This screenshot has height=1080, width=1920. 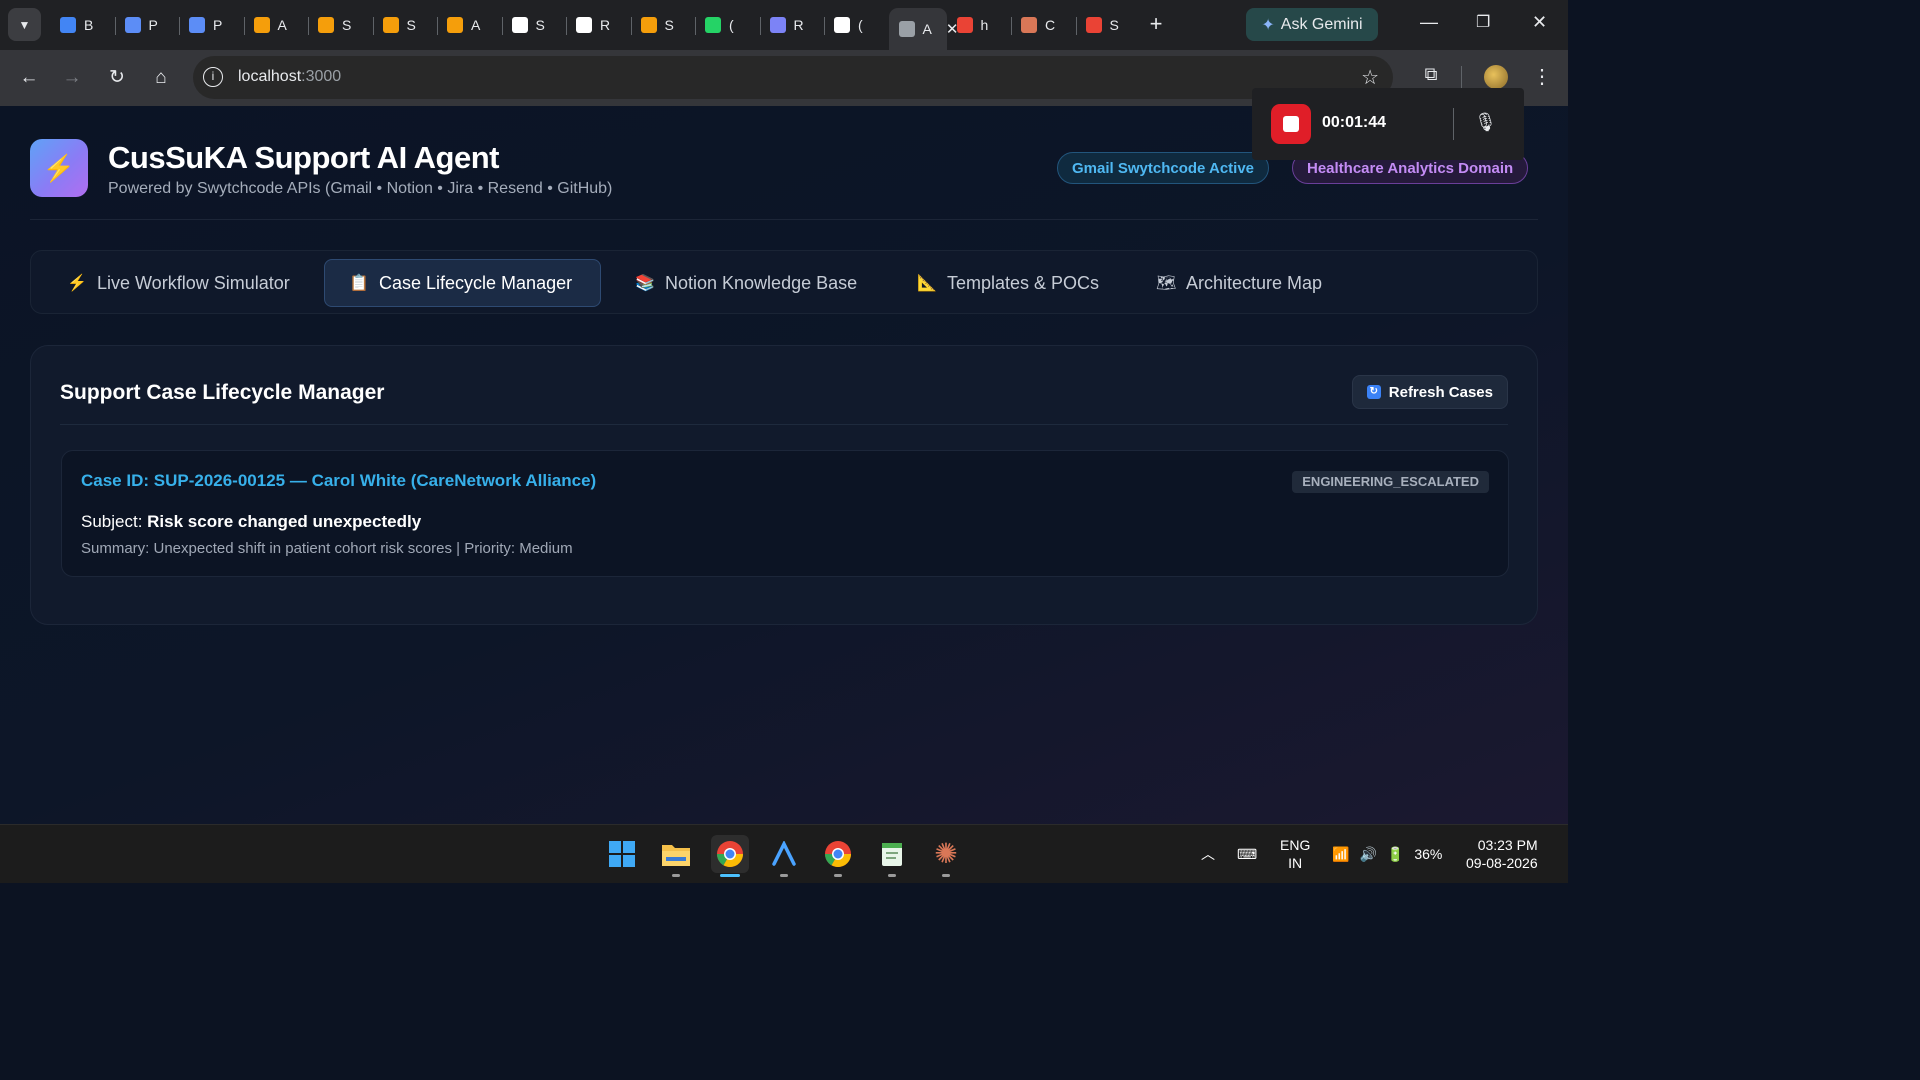 What do you see at coordinates (89, 25) in the screenshot?
I see `tab-title: B` at bounding box center [89, 25].